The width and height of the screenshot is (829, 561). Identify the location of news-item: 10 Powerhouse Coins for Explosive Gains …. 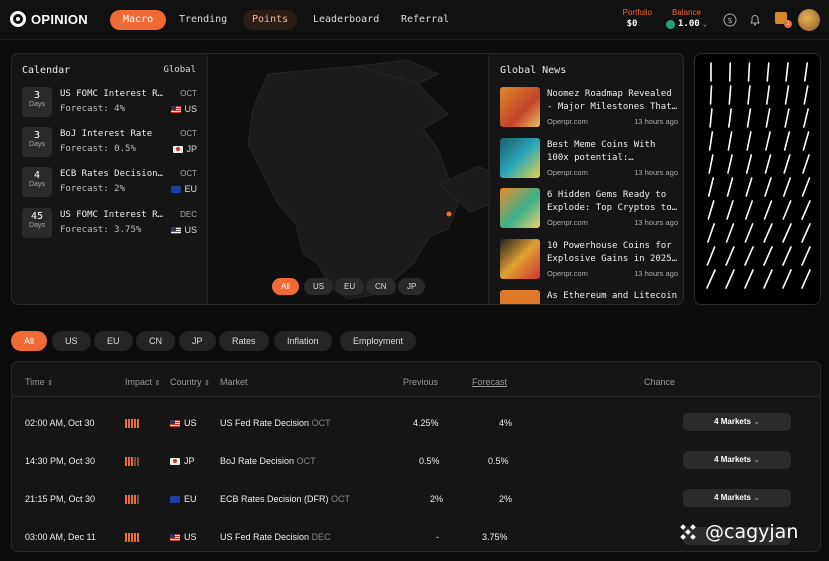
(589, 261).